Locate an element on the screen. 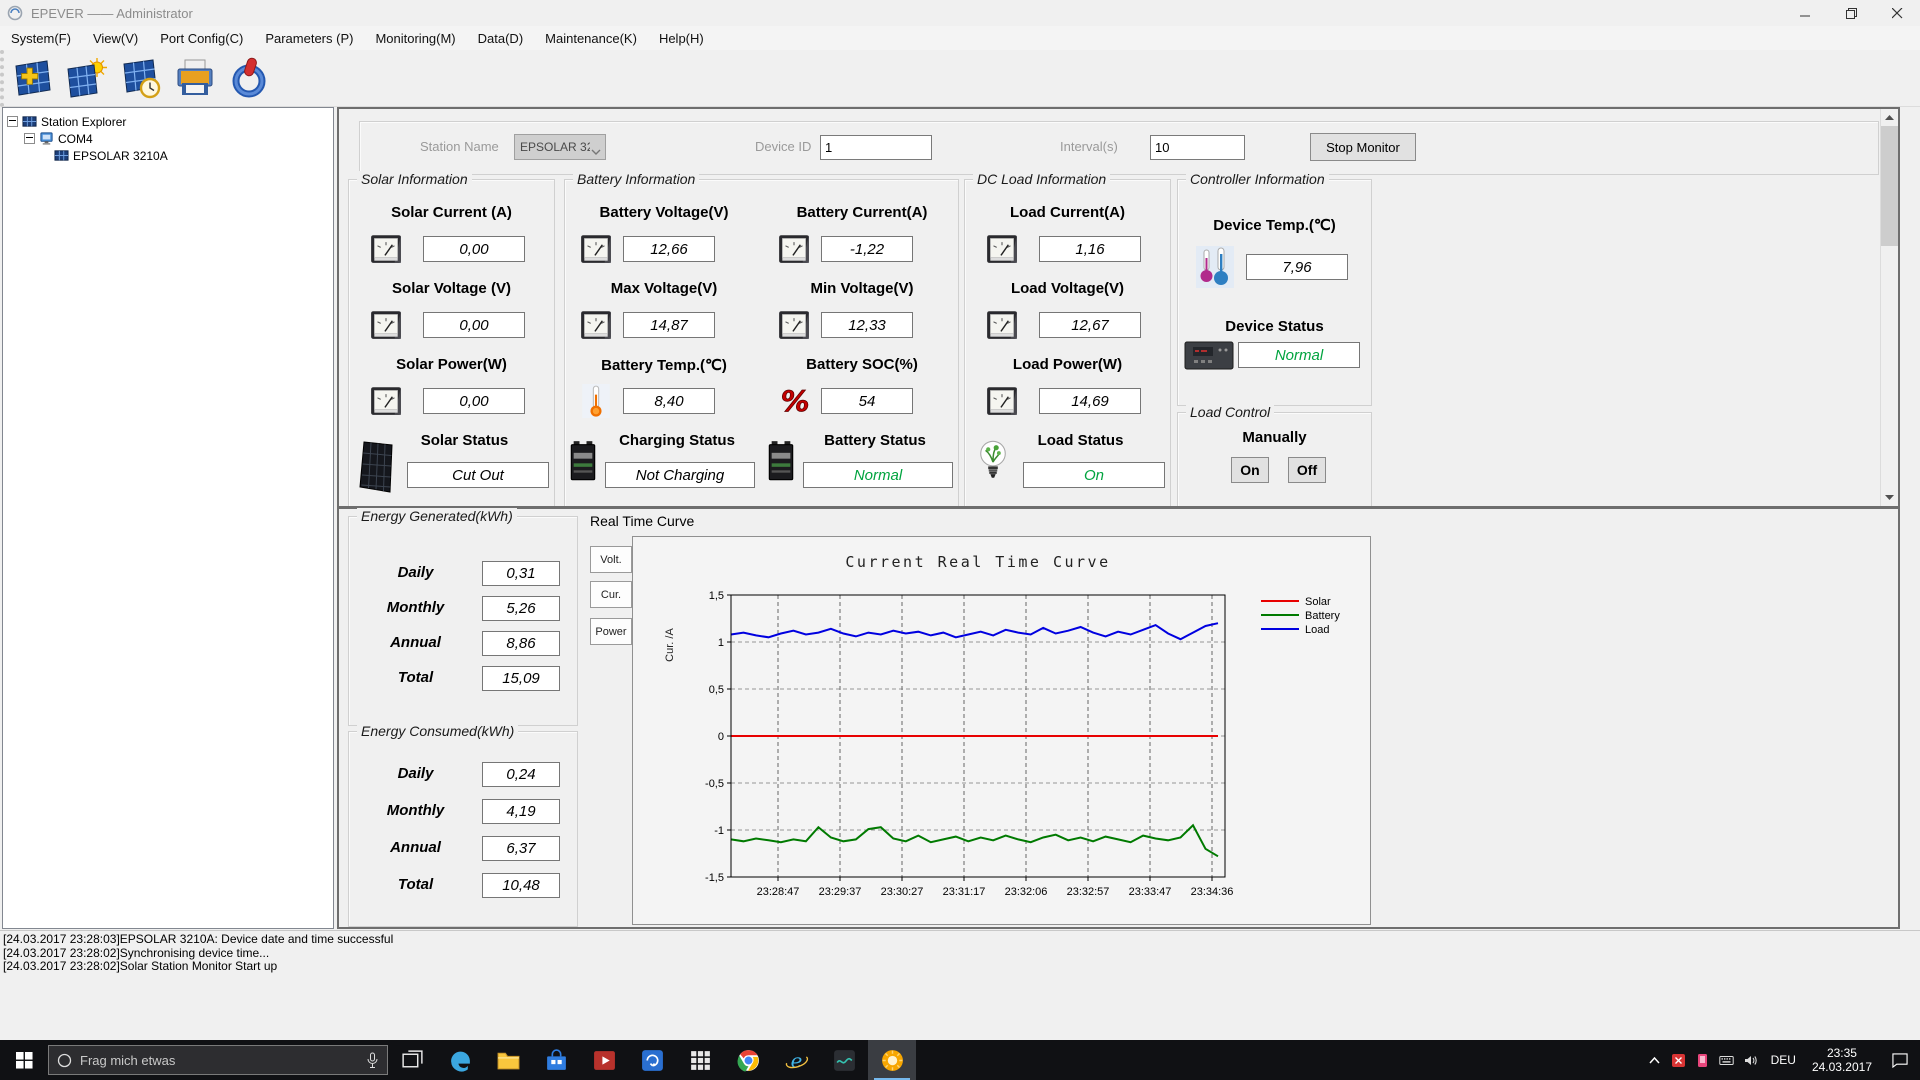  battery-icon is located at coordinates (781, 461).